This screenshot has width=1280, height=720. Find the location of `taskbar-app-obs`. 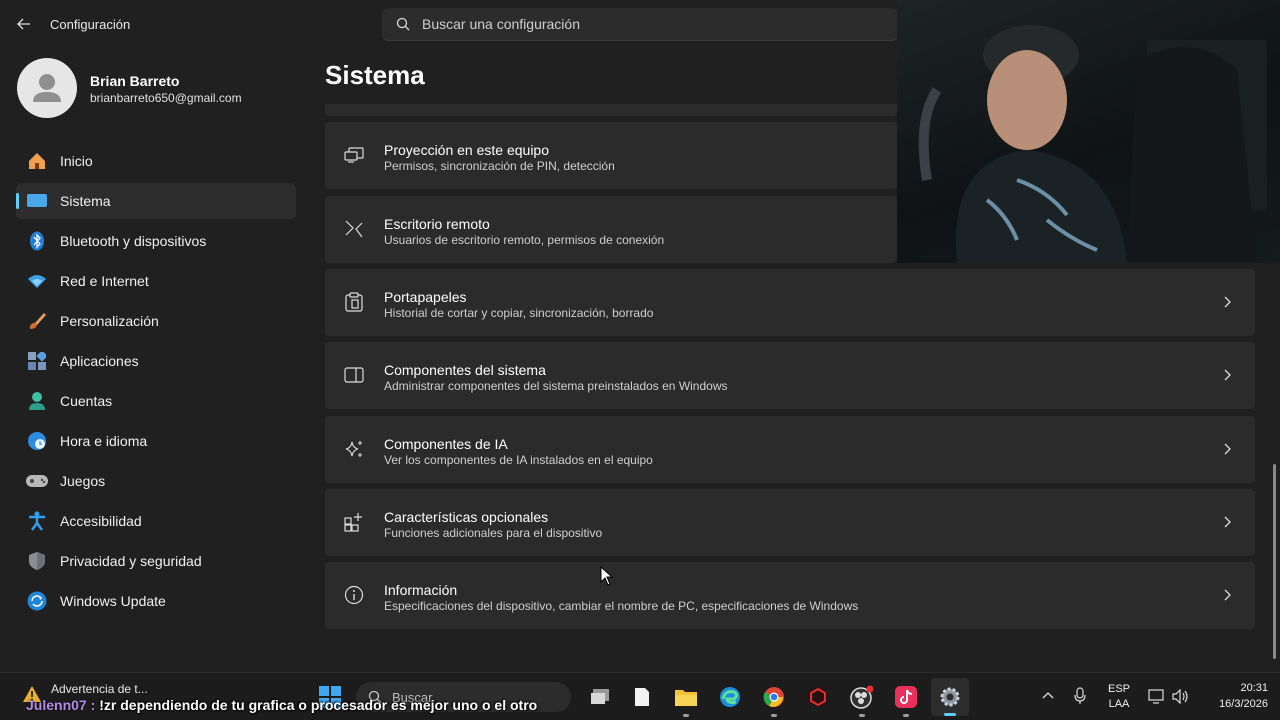

taskbar-app-obs is located at coordinates (862, 700).